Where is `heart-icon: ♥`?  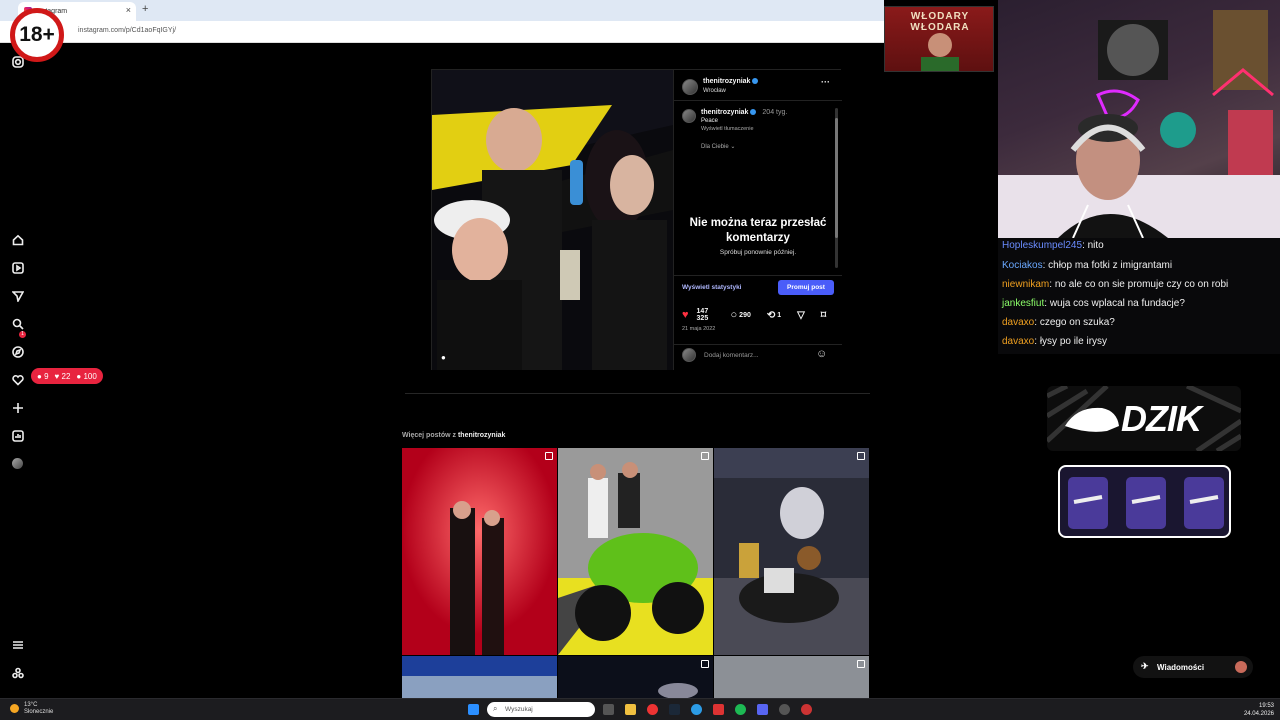 heart-icon: ♥ is located at coordinates (685, 315).